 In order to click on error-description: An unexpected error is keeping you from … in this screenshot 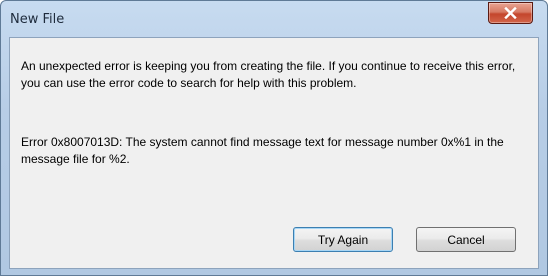, I will do `click(268, 74)`.